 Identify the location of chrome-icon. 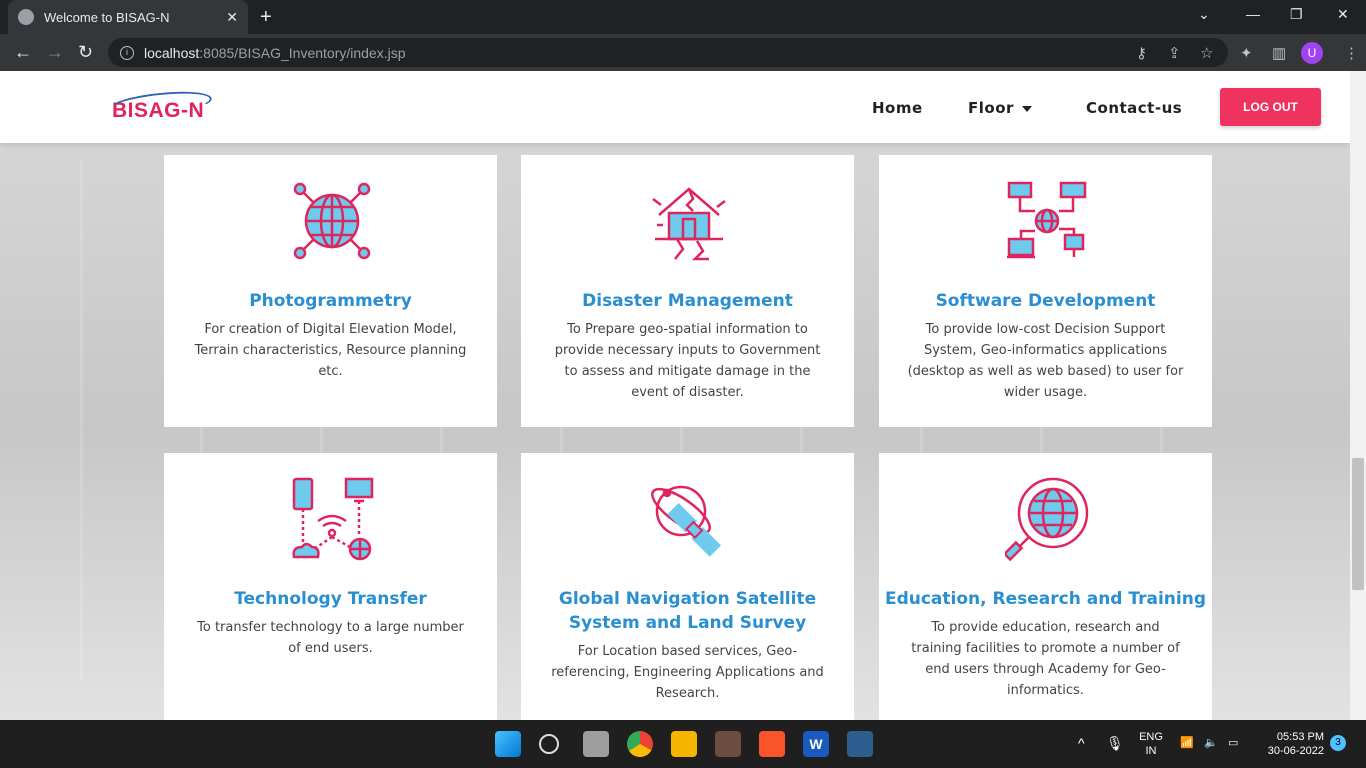
(640, 744).